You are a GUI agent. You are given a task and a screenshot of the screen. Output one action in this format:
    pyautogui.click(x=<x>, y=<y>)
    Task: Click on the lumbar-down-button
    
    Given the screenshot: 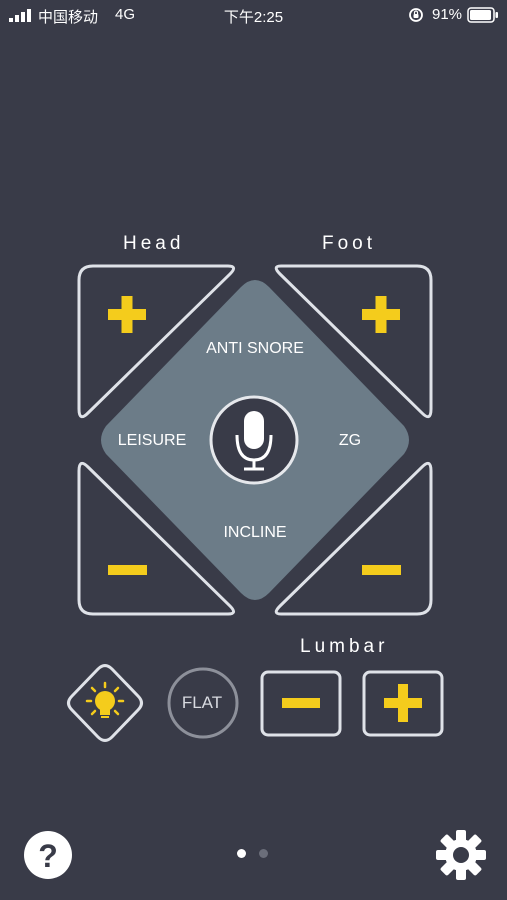 What is the action you would take?
    pyautogui.click(x=301, y=703)
    